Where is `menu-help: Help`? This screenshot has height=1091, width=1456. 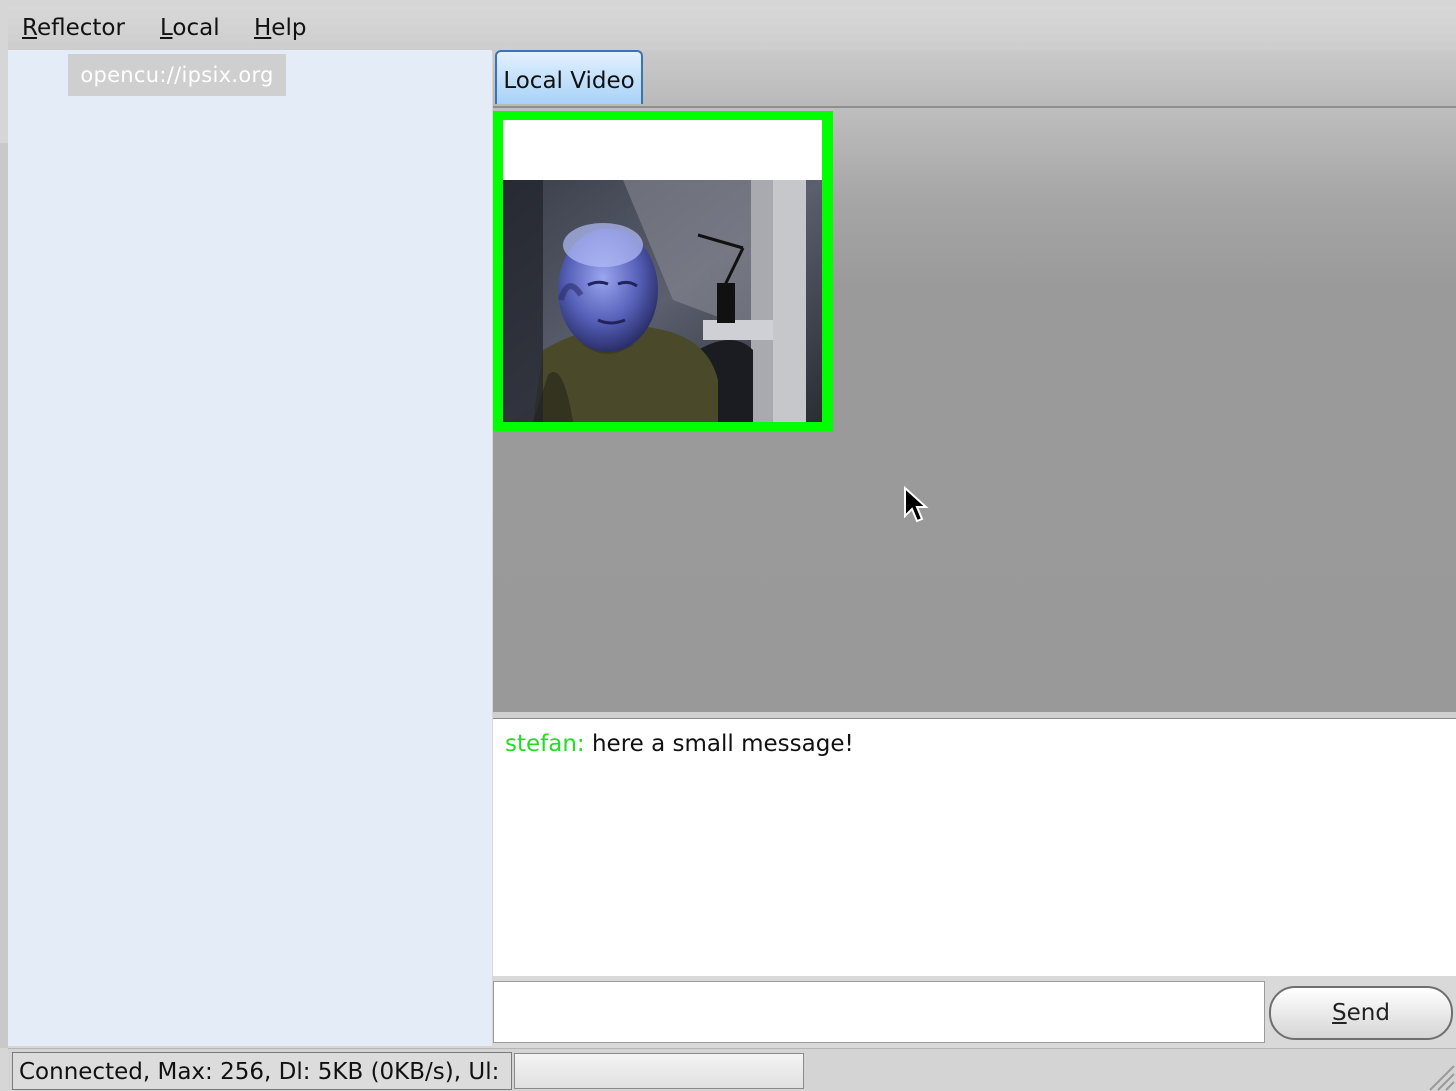
menu-help: Help is located at coordinates (280, 28).